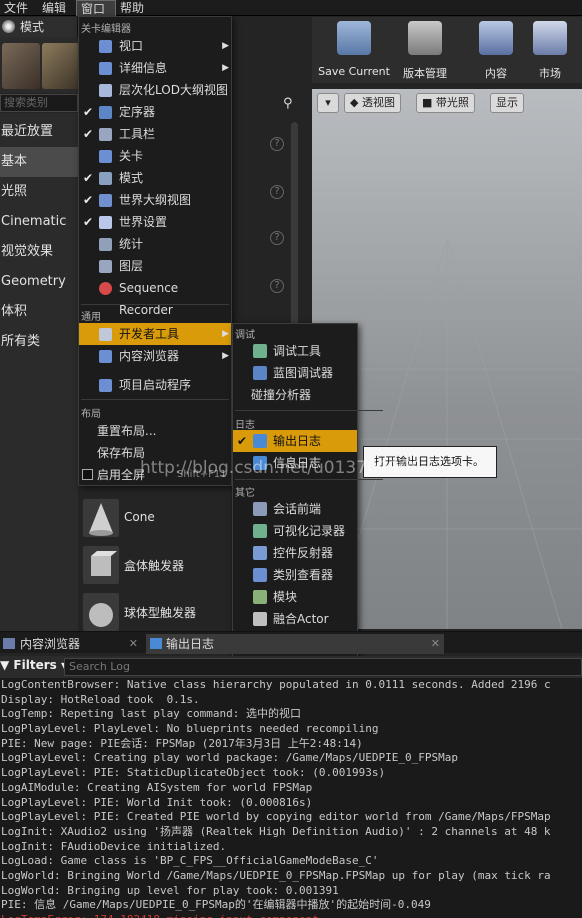  Describe the element at coordinates (154, 566) in the screenshot. I see `asset-label: 盒体触发器` at that location.